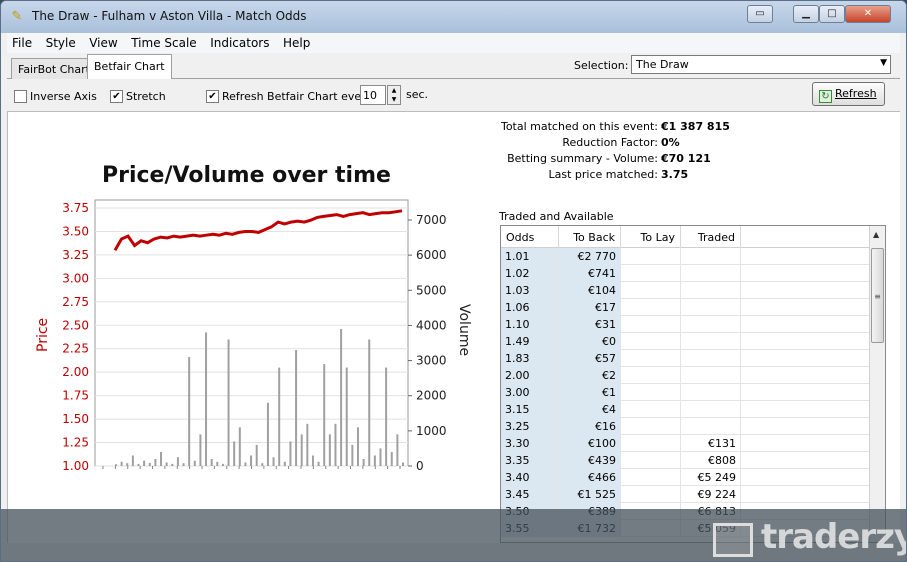 The height and width of the screenshot is (562, 907). Describe the element at coordinates (530, 477) in the screenshot. I see `table-cell: 3.40` at that location.